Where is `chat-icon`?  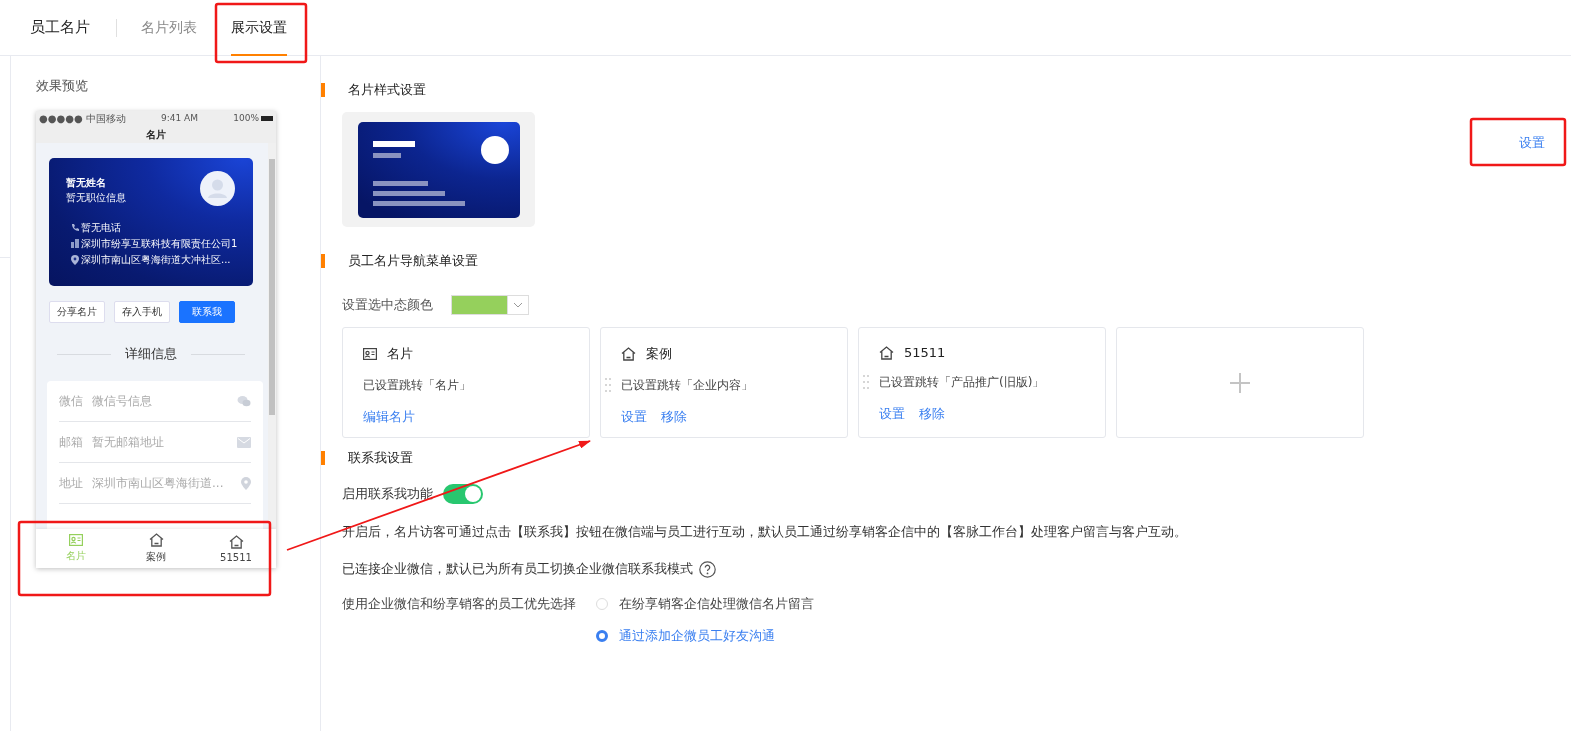
chat-icon is located at coordinates (244, 401).